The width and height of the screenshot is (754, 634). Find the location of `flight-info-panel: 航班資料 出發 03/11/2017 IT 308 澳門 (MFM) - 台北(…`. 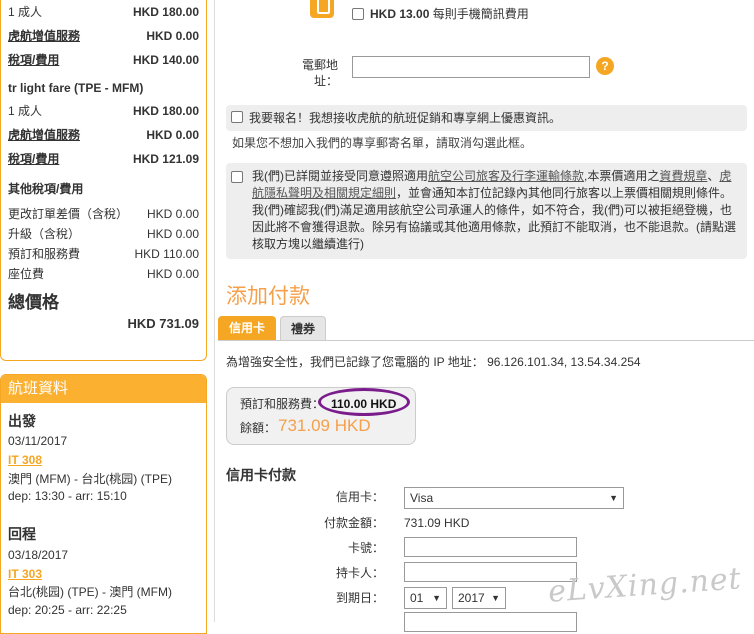

flight-info-panel: 航班資料 出發 03/11/2017 IT 308 澳門 (MFM) - 台北(… is located at coordinates (103, 504).